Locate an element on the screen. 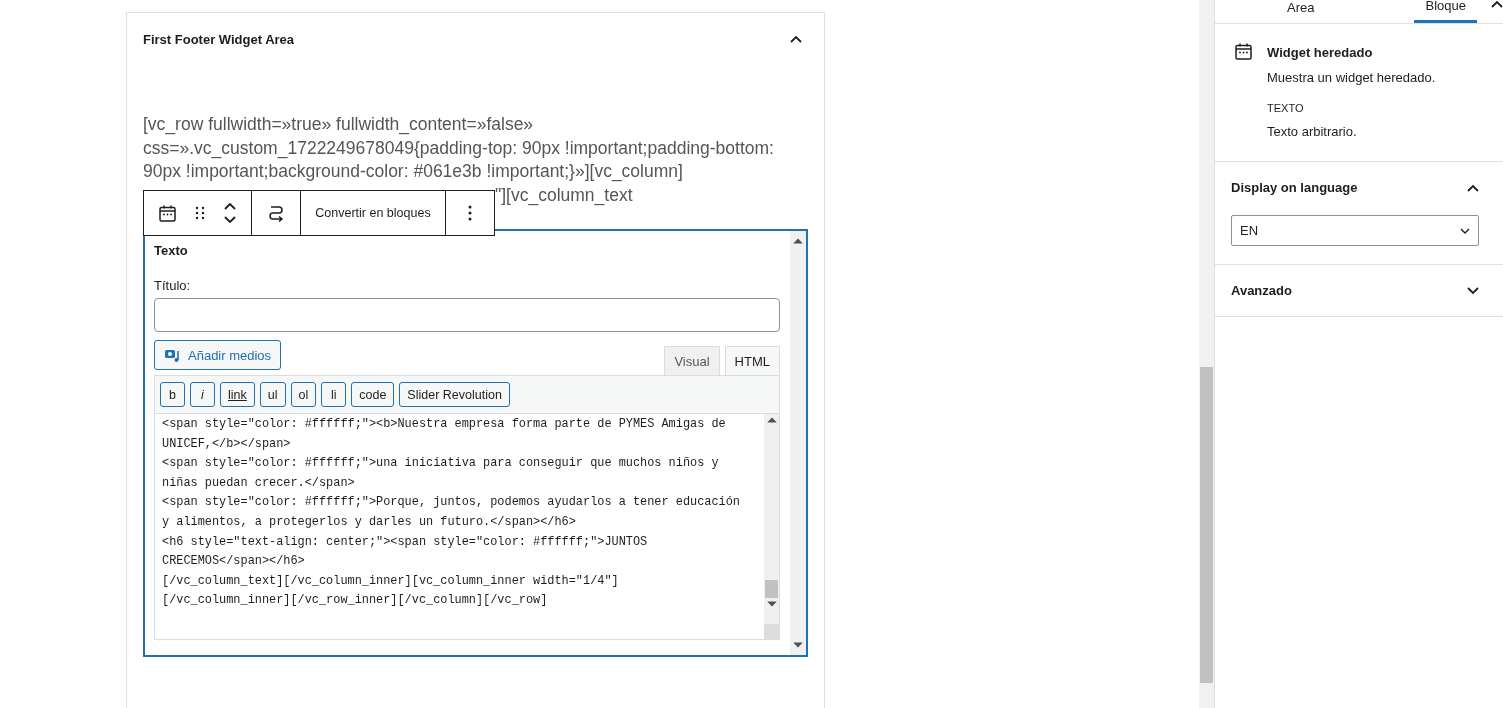  transform-icon is located at coordinates (276, 213).